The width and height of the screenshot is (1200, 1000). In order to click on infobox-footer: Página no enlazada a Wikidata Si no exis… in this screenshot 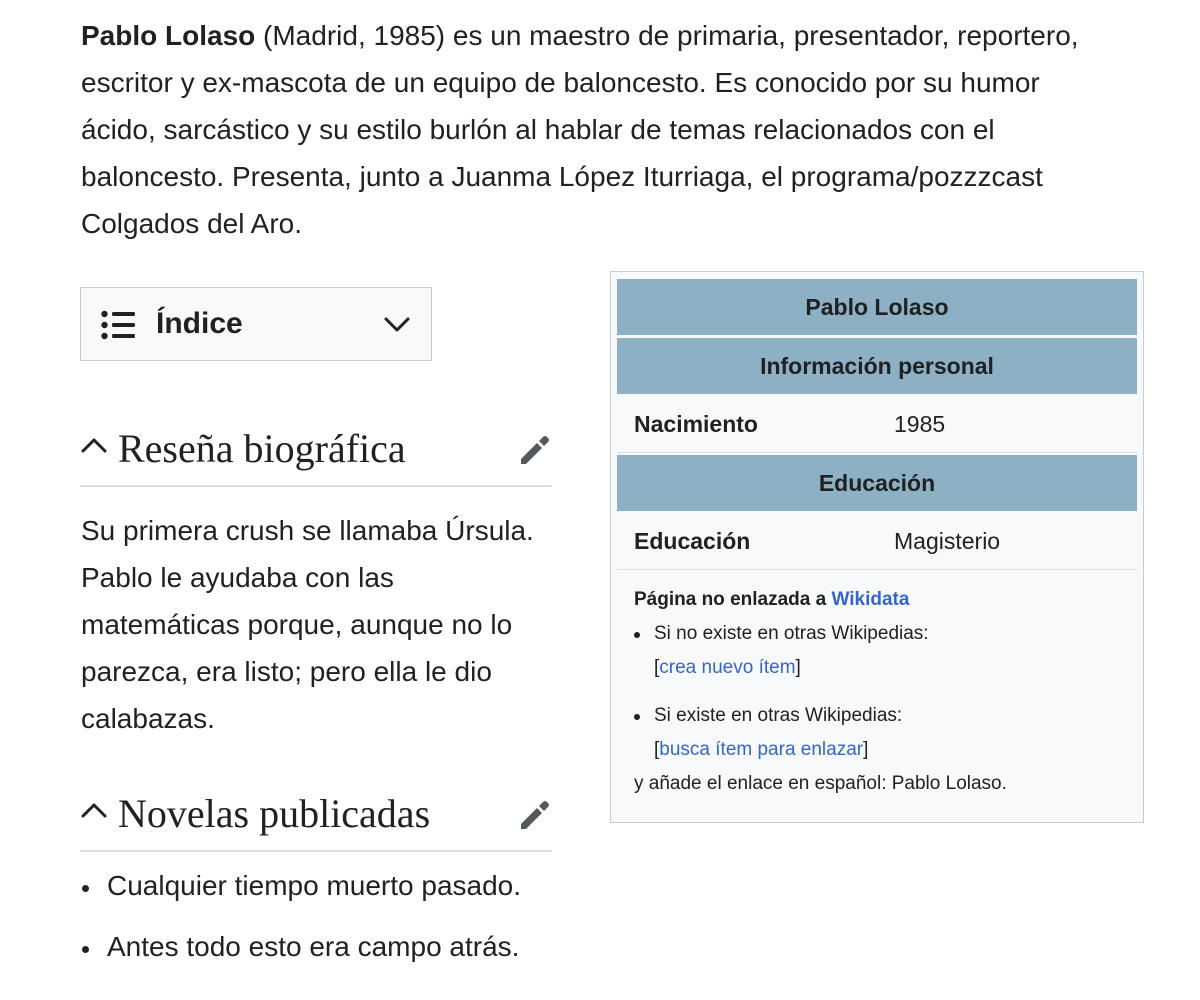, I will do `click(879, 693)`.